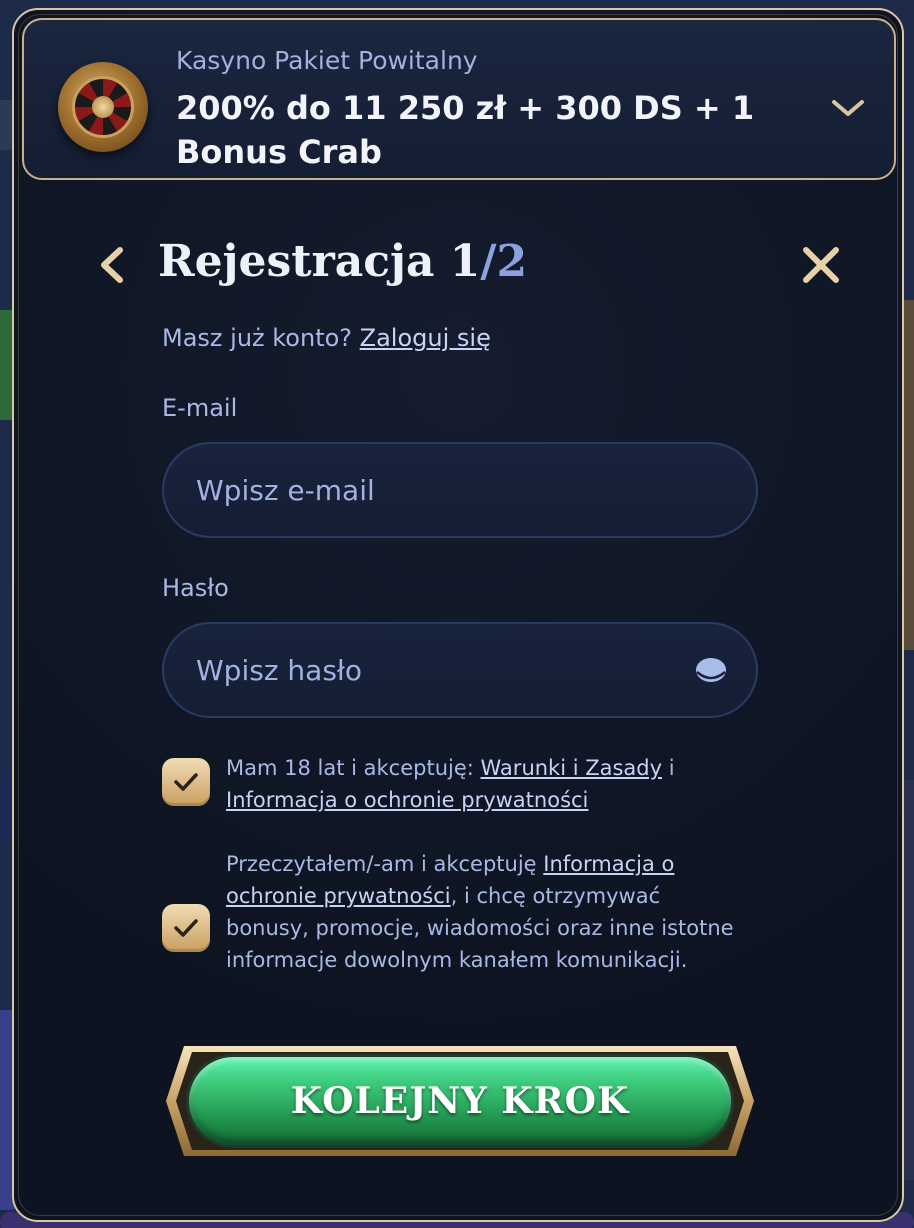  Describe the element at coordinates (668, 768) in the screenshot. I see `consent-text: i` at that location.